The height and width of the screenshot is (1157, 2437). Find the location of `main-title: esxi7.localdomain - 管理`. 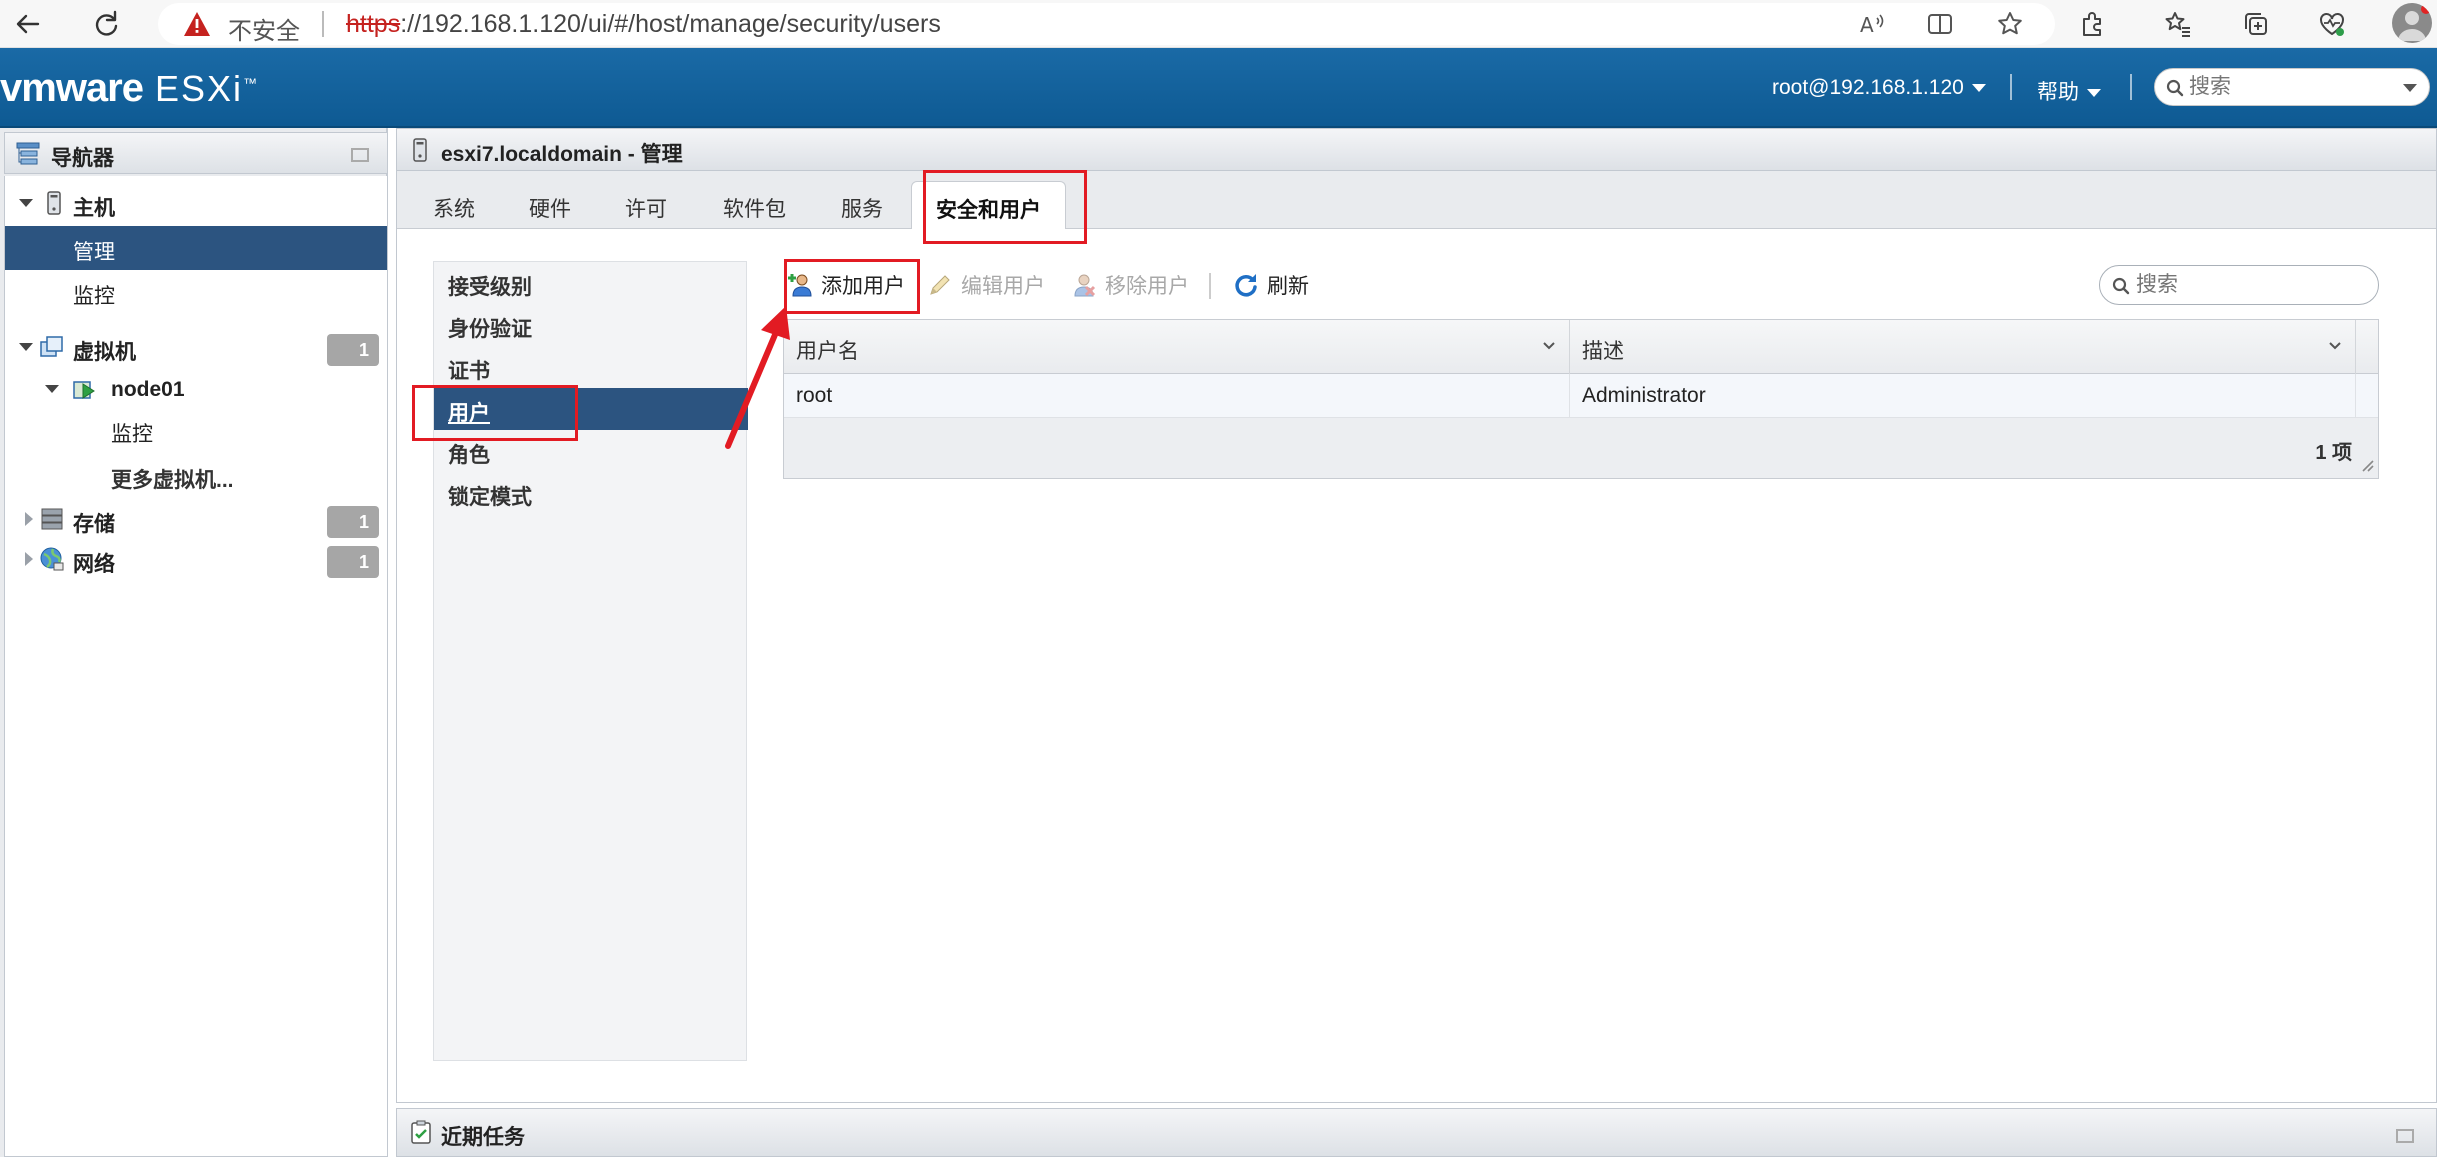

main-title: esxi7.localdomain - 管理 is located at coordinates (562, 154).